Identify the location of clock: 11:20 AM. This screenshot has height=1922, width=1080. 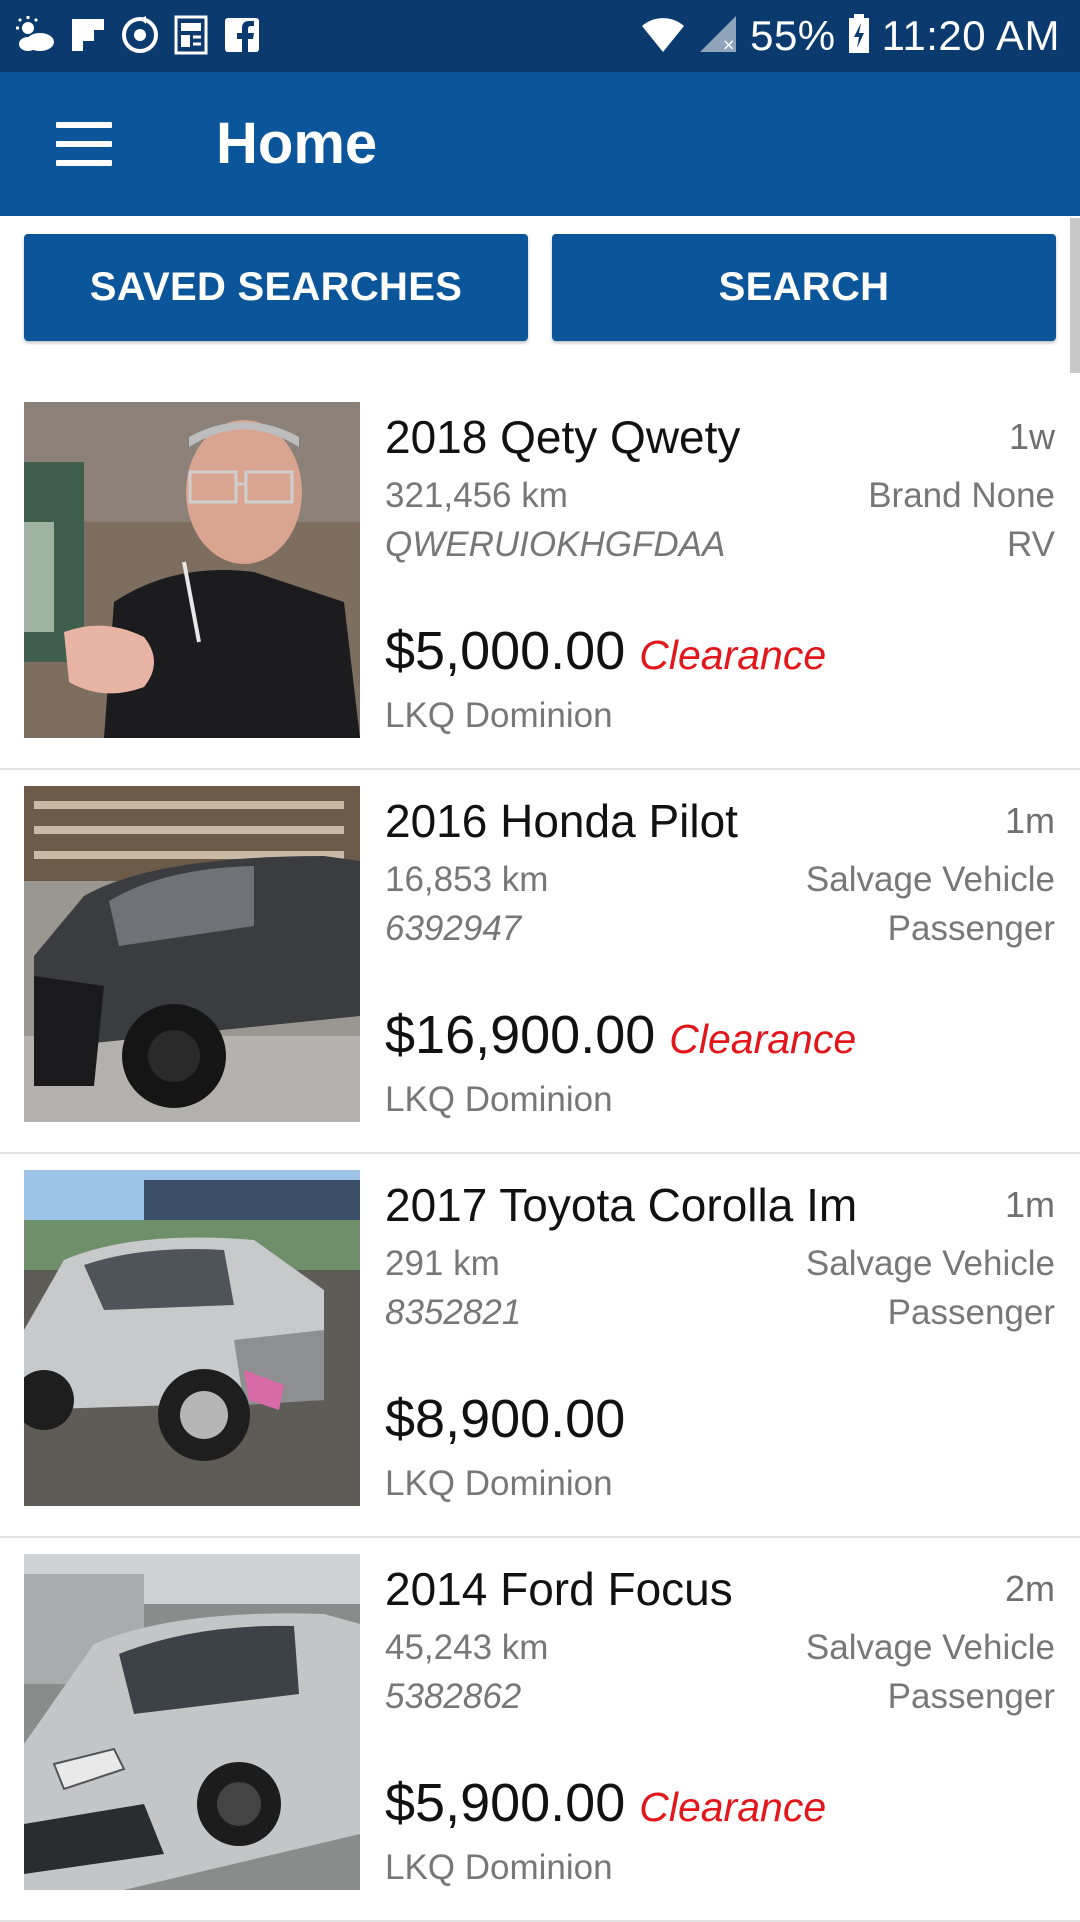
(970, 35).